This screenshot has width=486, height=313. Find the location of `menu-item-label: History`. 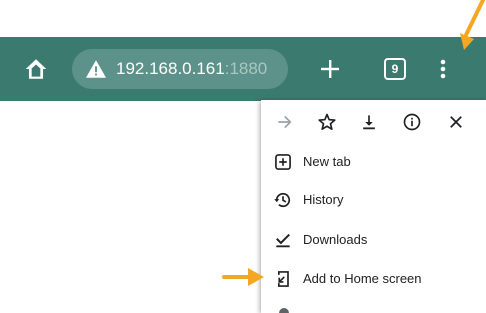

menu-item-label: History is located at coordinates (323, 199).